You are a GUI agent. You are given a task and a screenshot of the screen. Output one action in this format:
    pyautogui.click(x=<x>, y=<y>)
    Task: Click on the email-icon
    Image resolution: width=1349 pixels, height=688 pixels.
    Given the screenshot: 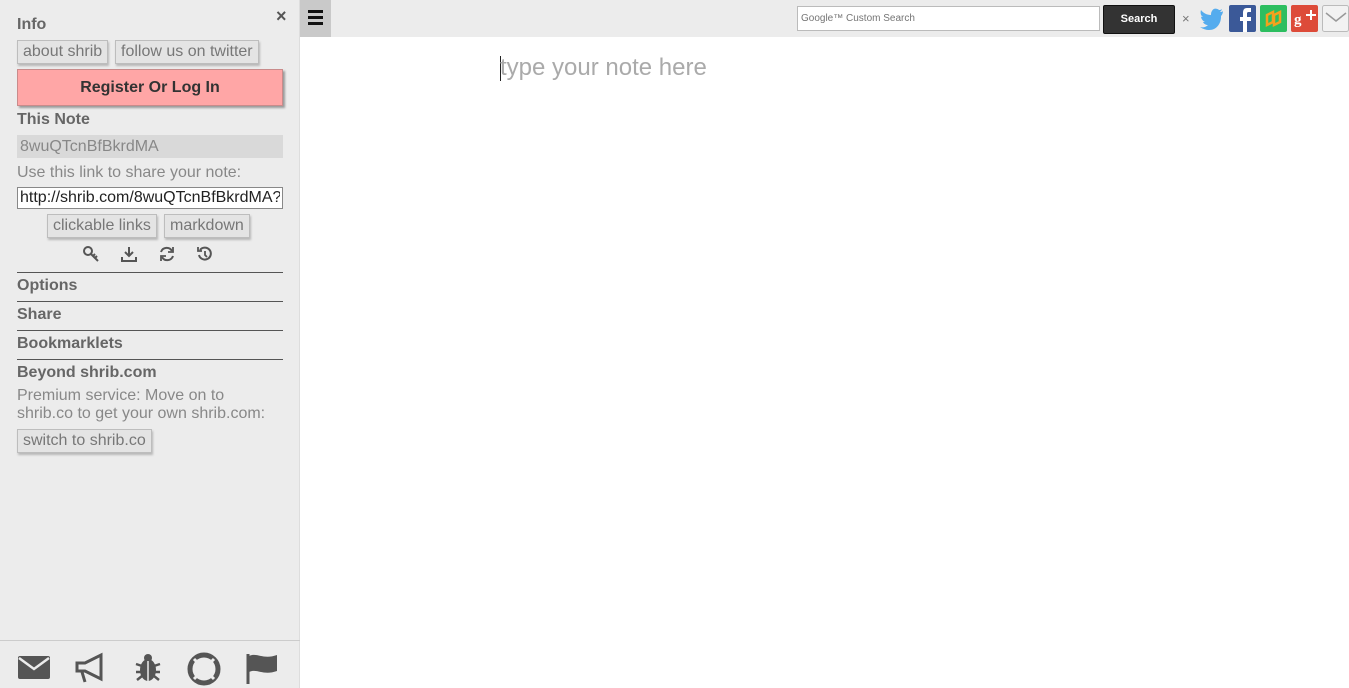 What is the action you would take?
    pyautogui.click(x=1335, y=18)
    